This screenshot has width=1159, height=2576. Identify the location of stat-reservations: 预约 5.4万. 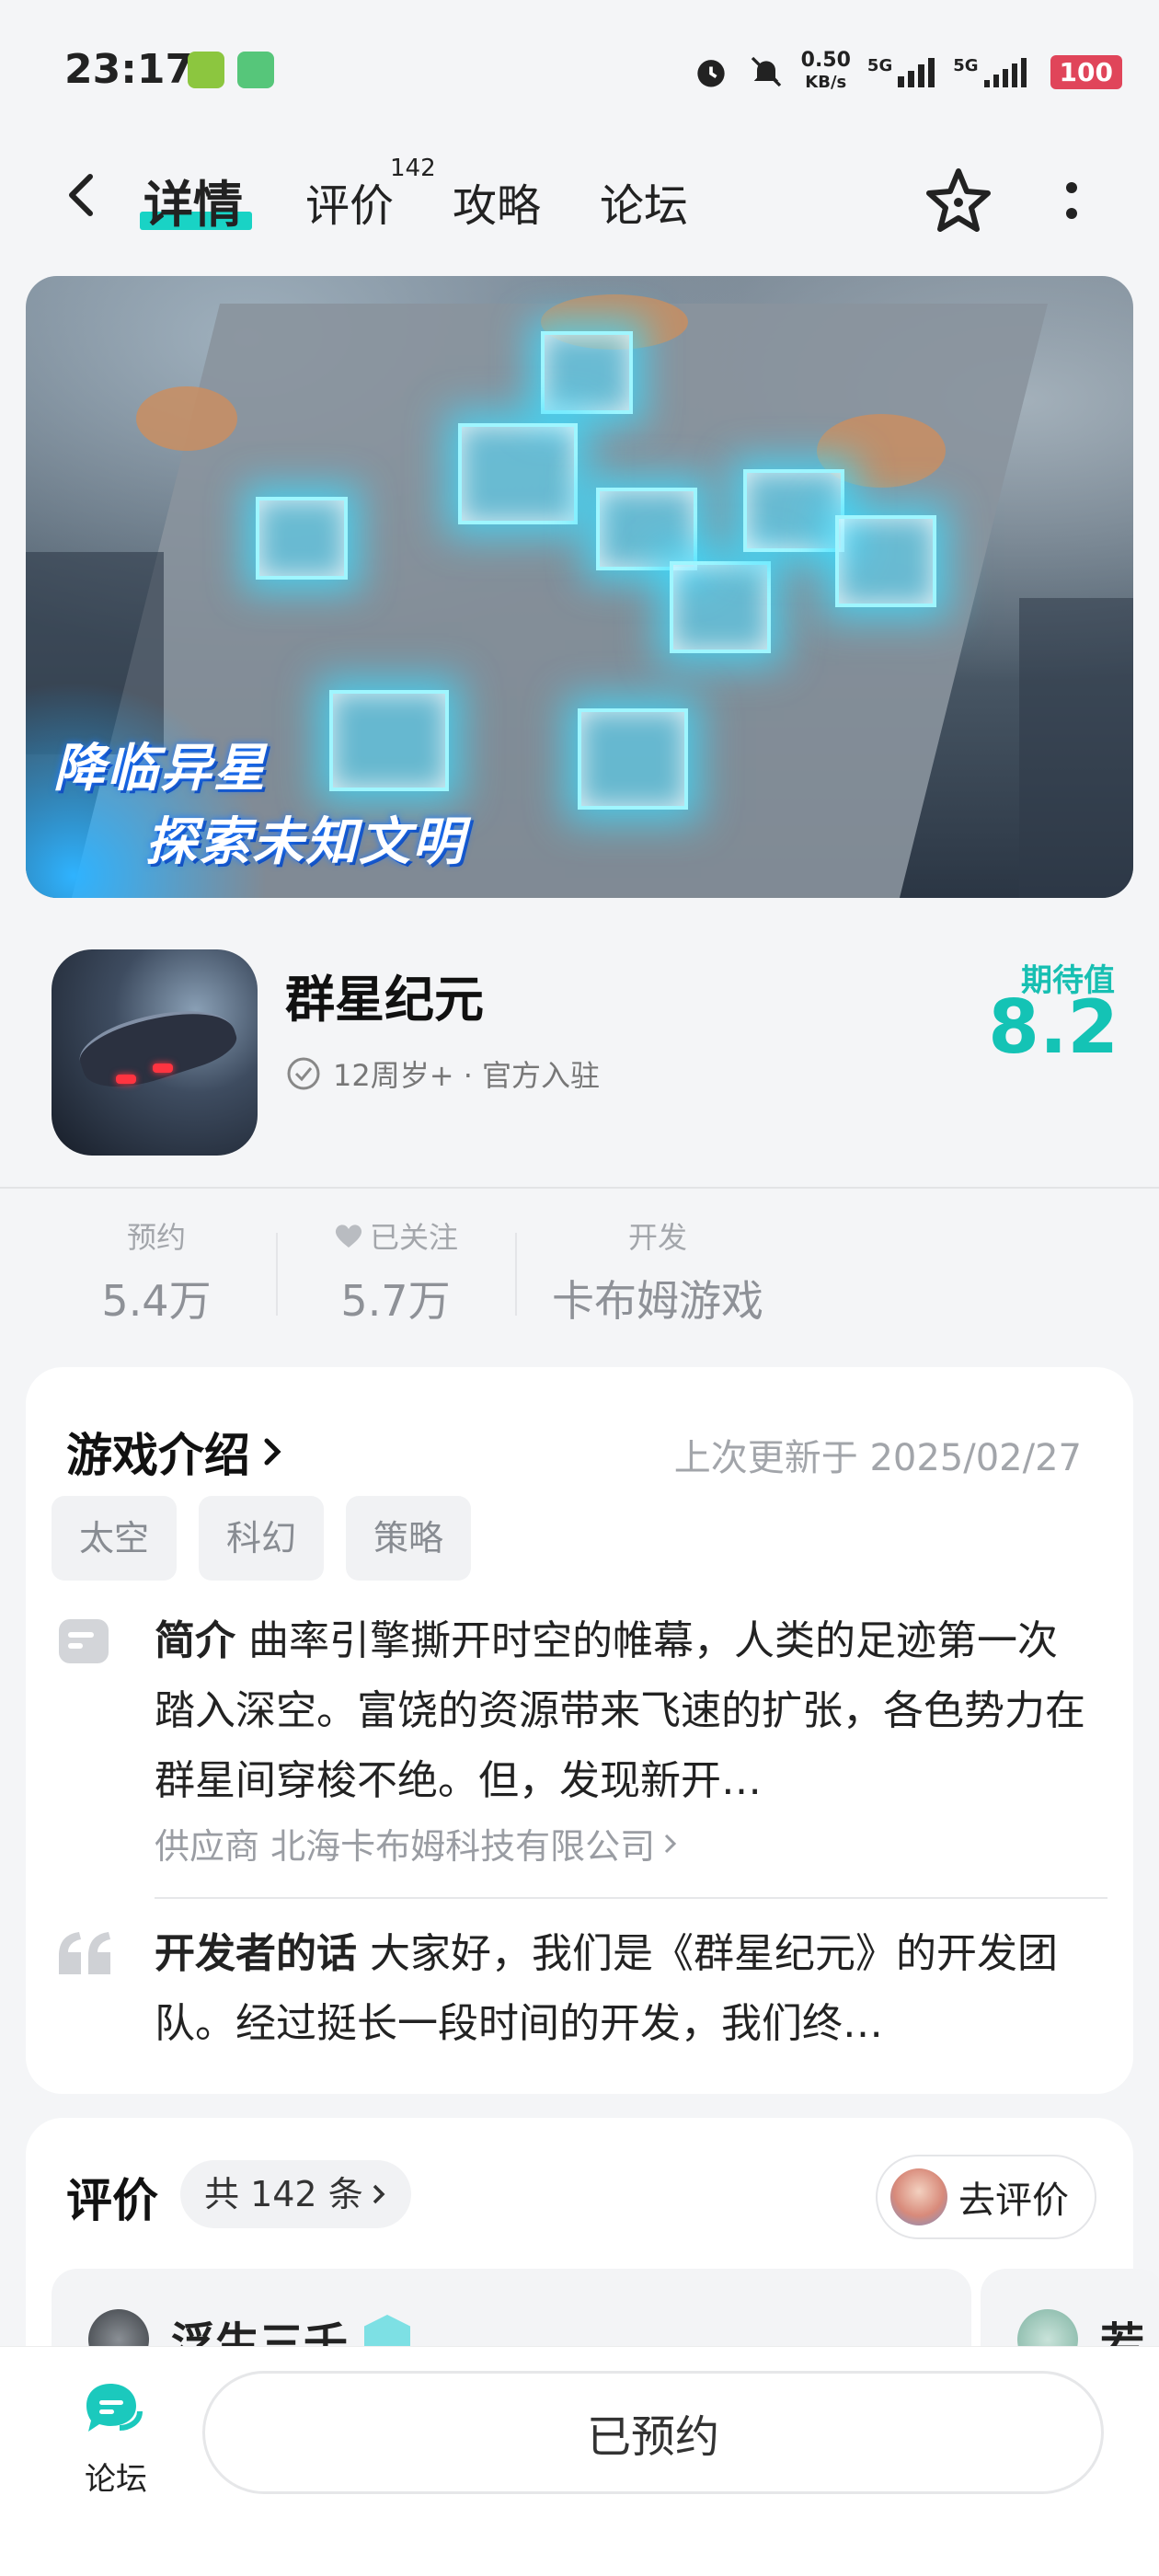
(156, 1271).